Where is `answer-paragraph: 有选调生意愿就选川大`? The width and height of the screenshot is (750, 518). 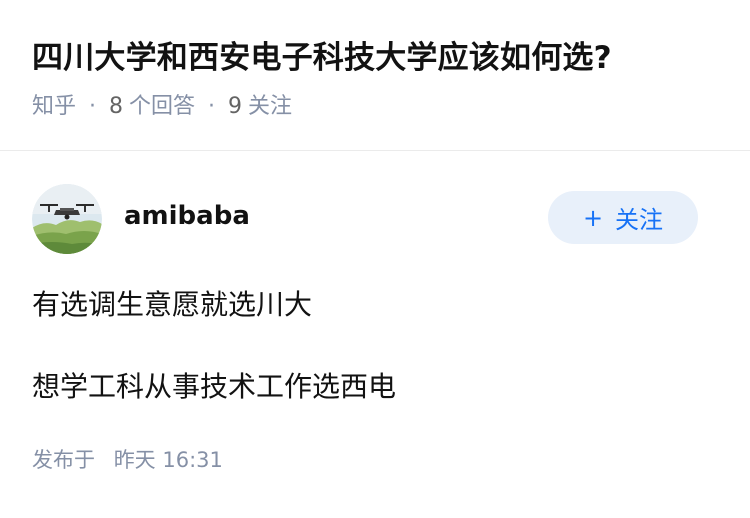
answer-paragraph: 有选调生意愿就选川大 is located at coordinates (172, 304).